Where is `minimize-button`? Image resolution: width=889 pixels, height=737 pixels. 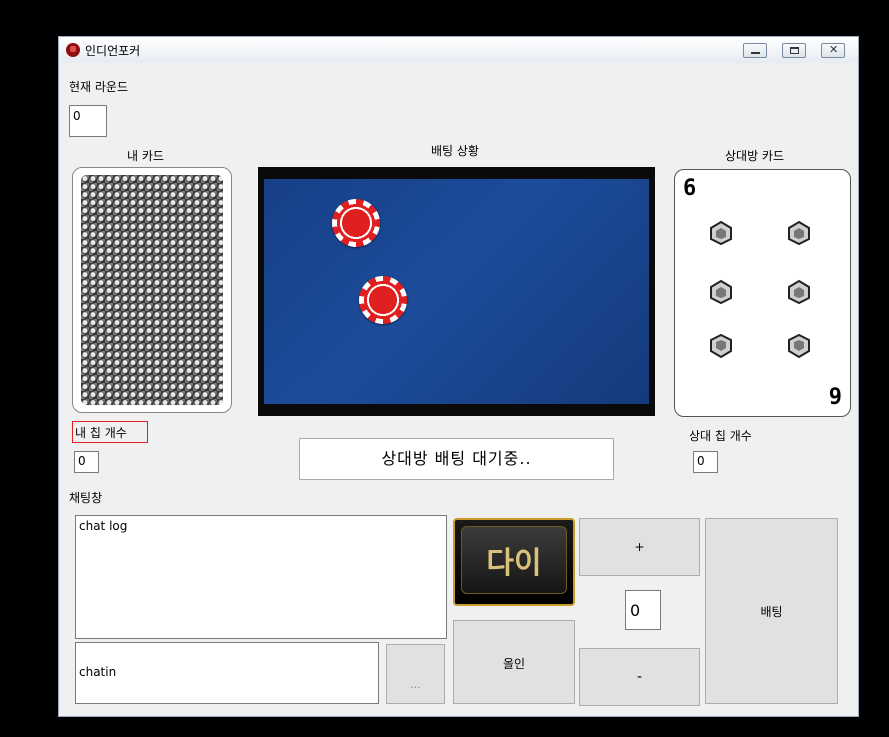 minimize-button is located at coordinates (755, 50).